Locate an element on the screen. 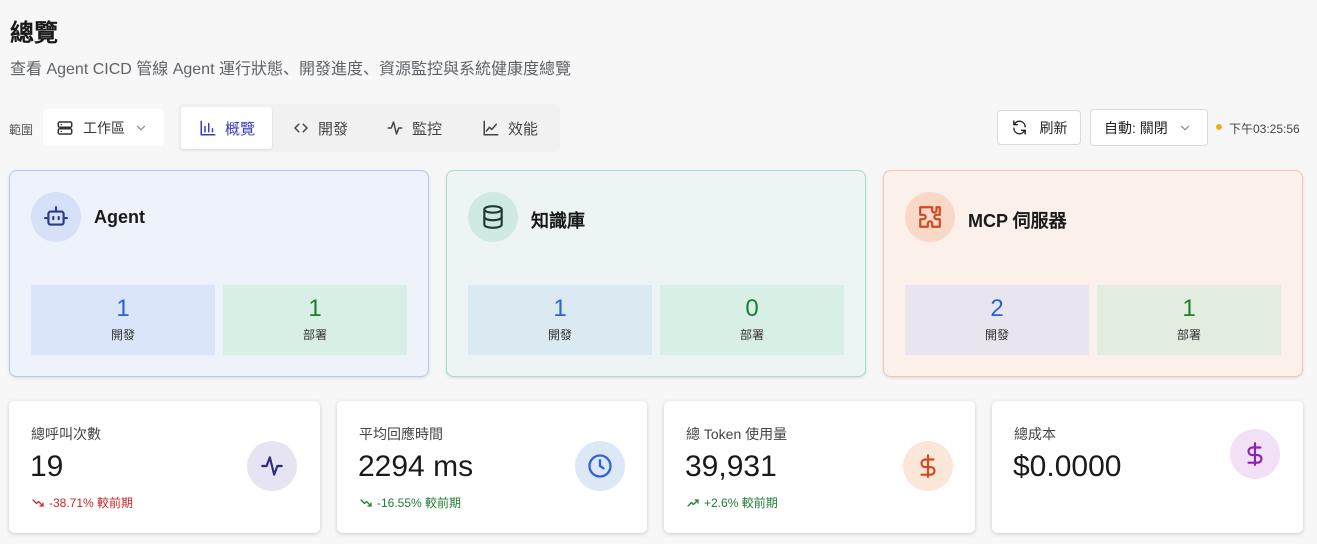 The width and height of the screenshot is (1317, 544). deployed-stat: 0 部署 is located at coordinates (752, 320).